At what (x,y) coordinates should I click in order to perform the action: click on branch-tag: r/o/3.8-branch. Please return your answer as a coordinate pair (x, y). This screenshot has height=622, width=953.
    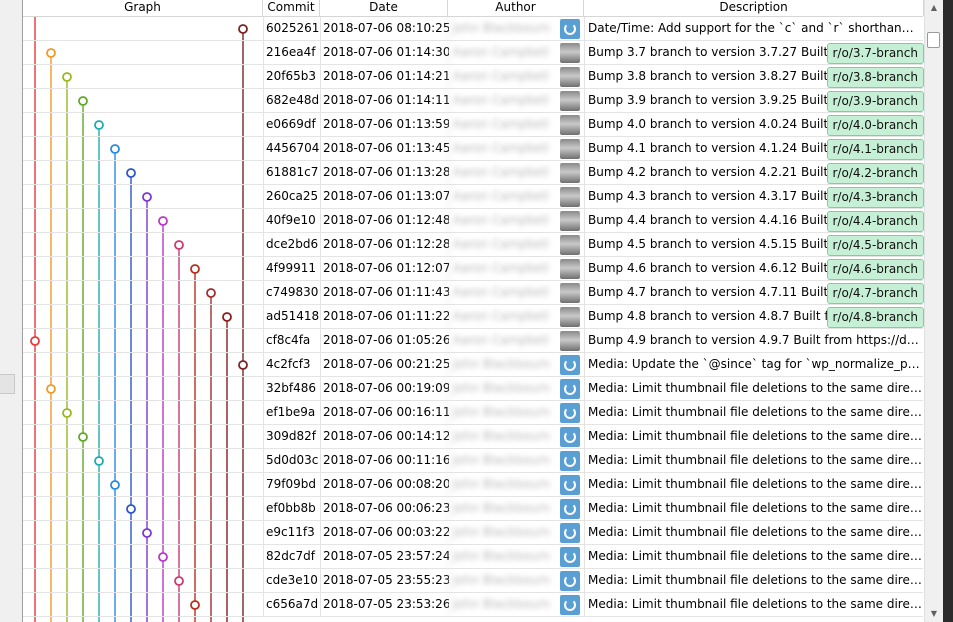
    Looking at the image, I should click on (875, 77).